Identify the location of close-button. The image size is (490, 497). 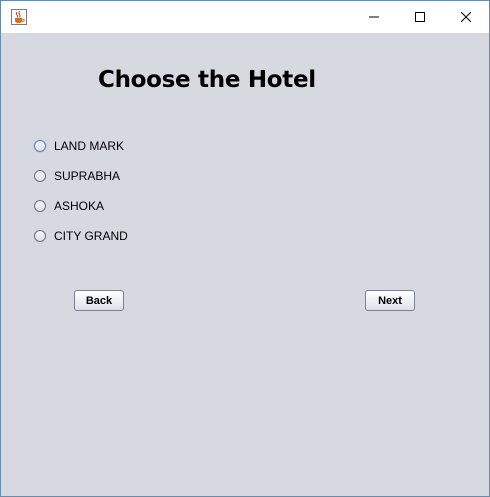
(466, 17).